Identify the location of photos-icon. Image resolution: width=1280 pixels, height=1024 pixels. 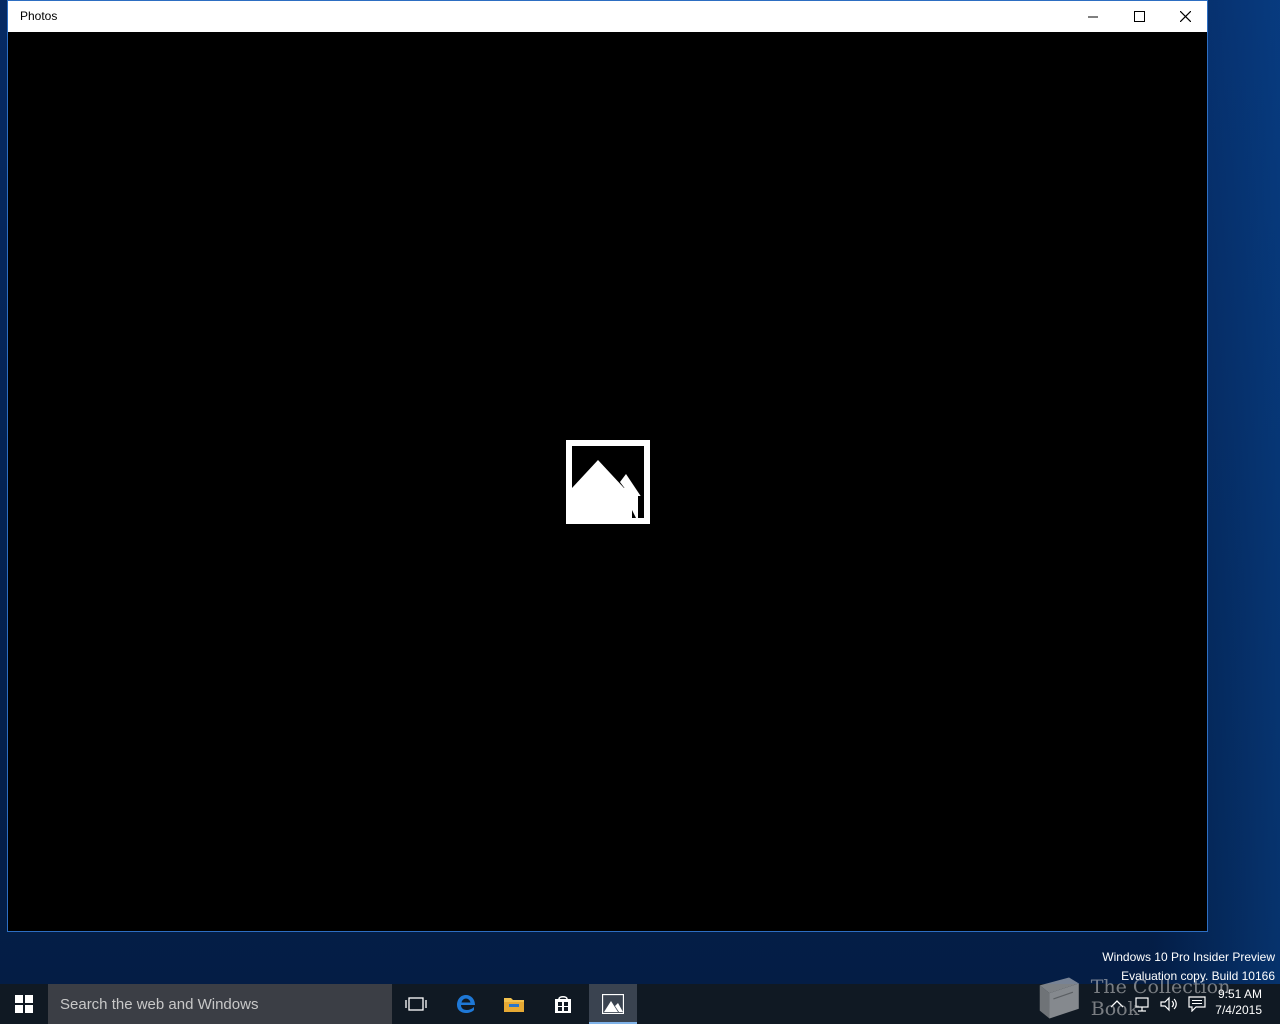
(613, 1004).